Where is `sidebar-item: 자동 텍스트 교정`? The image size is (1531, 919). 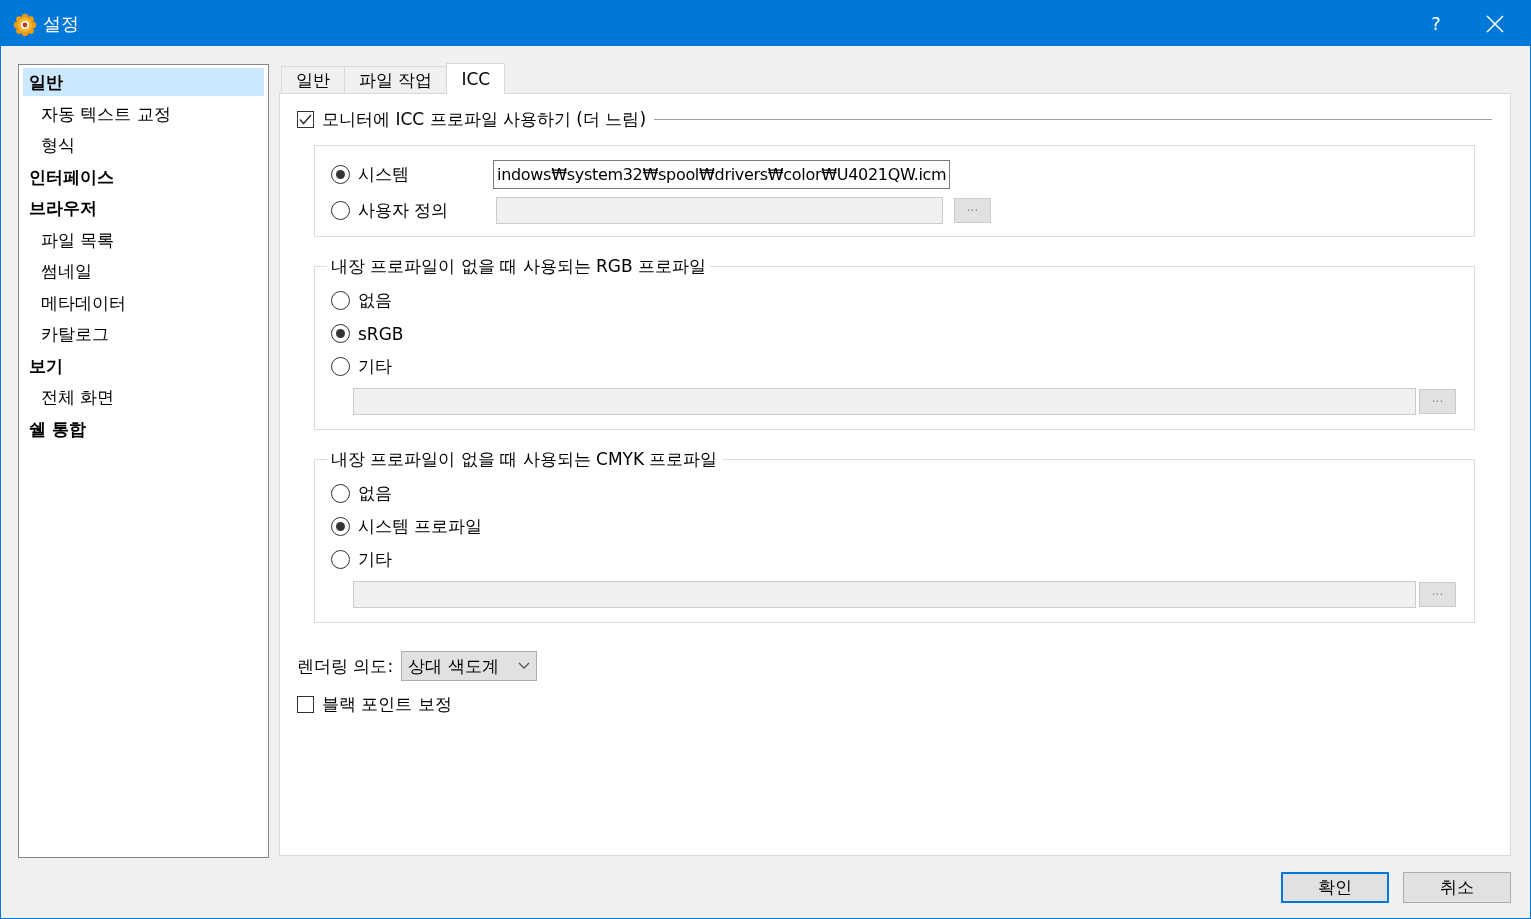 sidebar-item: 자동 텍스트 교정 is located at coordinates (143, 113).